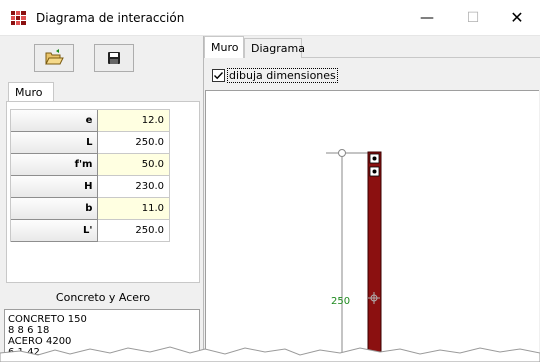 This screenshot has width=540, height=362. Describe the element at coordinates (55, 209) in the screenshot. I see `property-name: b` at that location.